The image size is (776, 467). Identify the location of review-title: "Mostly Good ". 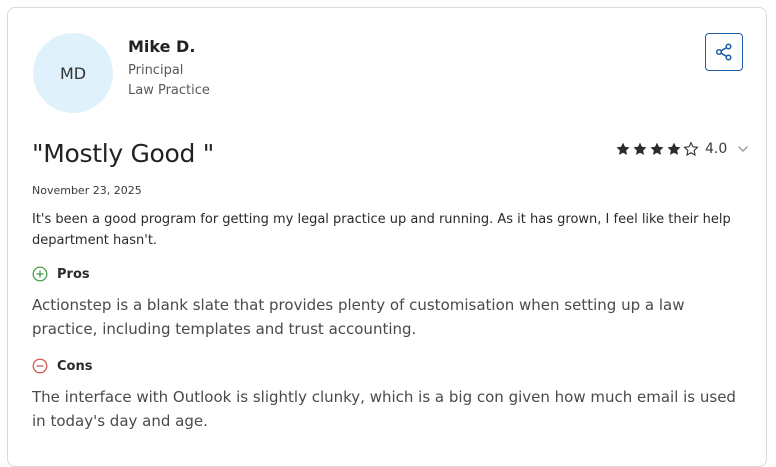
(123, 153).